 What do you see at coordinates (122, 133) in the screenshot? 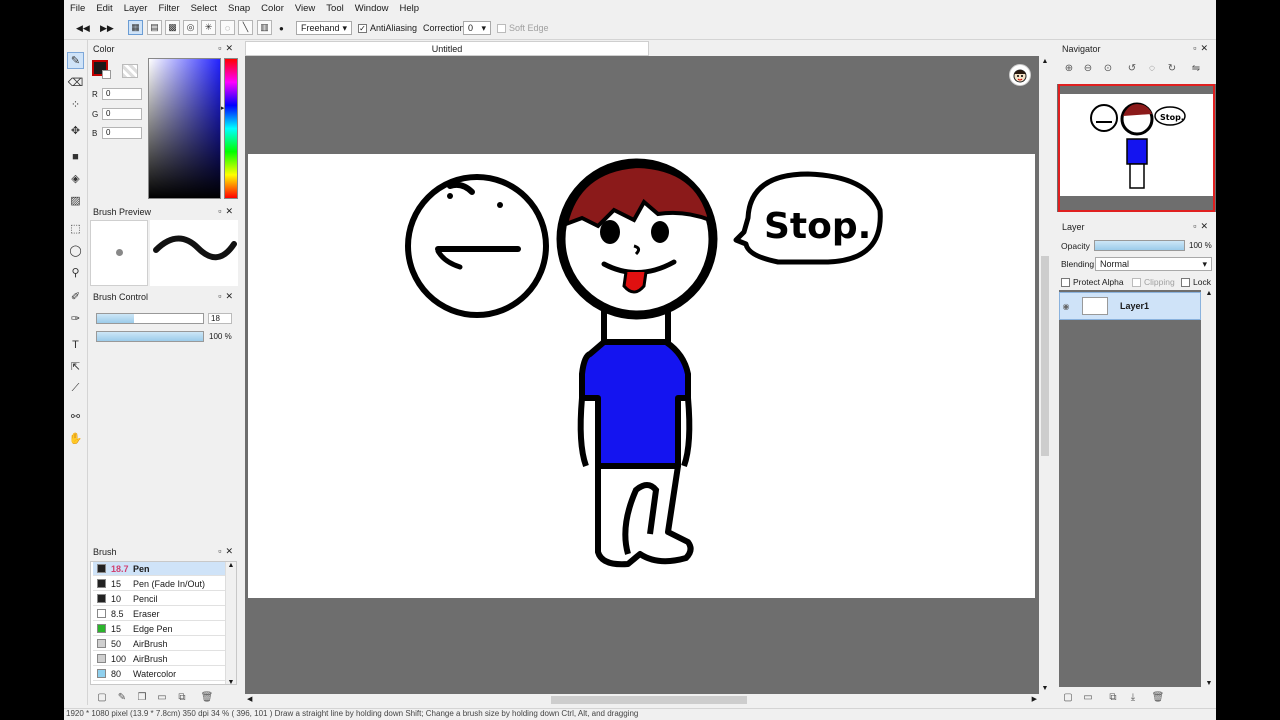
I see `b-field: 0` at bounding box center [122, 133].